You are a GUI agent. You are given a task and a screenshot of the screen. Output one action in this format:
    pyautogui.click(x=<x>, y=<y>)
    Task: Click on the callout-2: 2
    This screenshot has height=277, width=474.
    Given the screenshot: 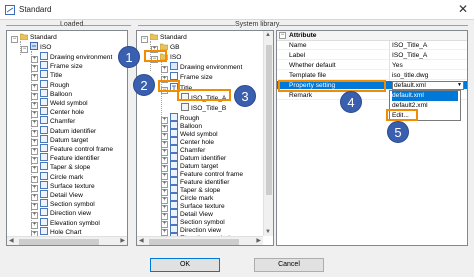 What is the action you would take?
    pyautogui.click(x=144, y=85)
    